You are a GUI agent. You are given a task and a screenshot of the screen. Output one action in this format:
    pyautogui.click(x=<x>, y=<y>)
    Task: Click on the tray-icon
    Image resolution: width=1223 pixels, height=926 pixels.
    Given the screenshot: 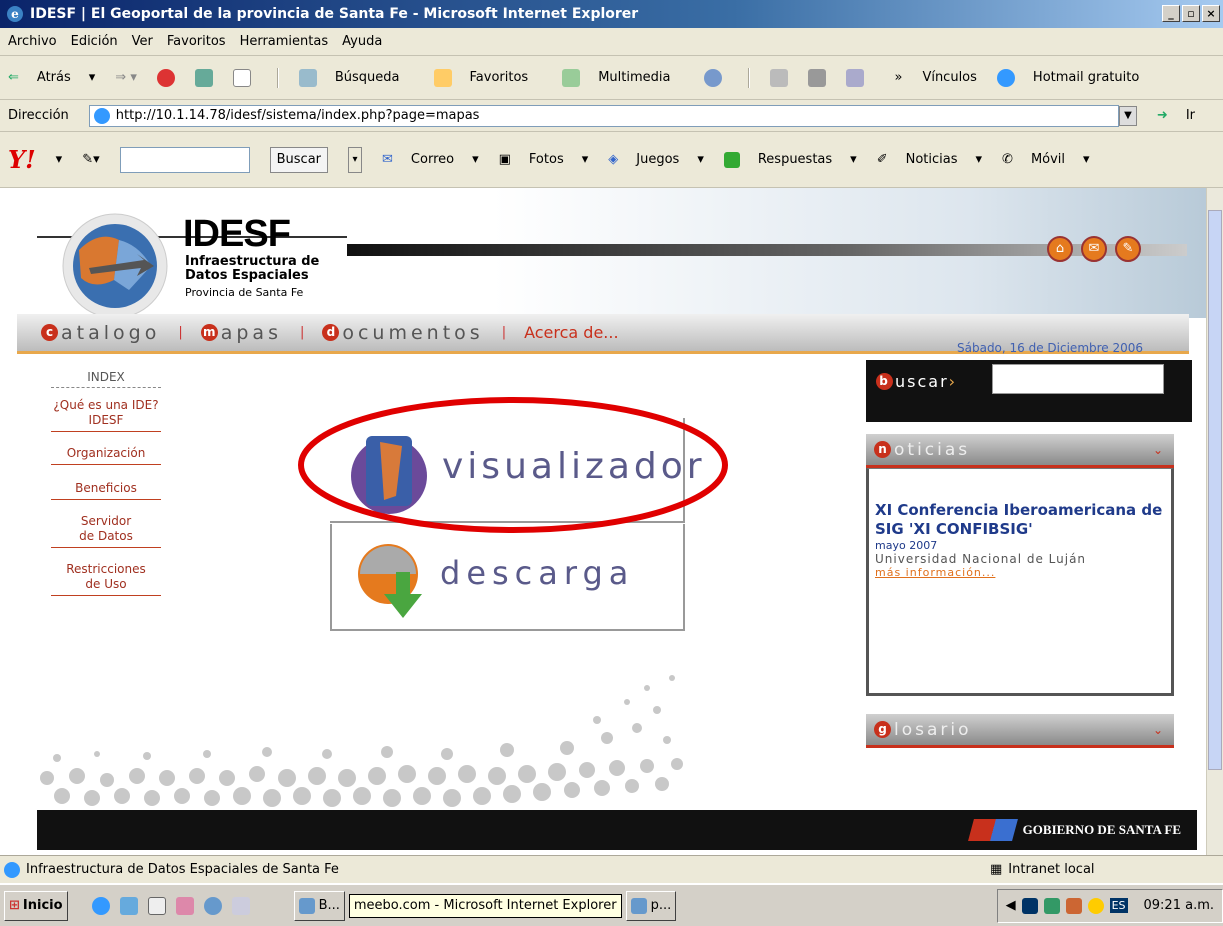 What is the action you would take?
    pyautogui.click(x=1073, y=905)
    